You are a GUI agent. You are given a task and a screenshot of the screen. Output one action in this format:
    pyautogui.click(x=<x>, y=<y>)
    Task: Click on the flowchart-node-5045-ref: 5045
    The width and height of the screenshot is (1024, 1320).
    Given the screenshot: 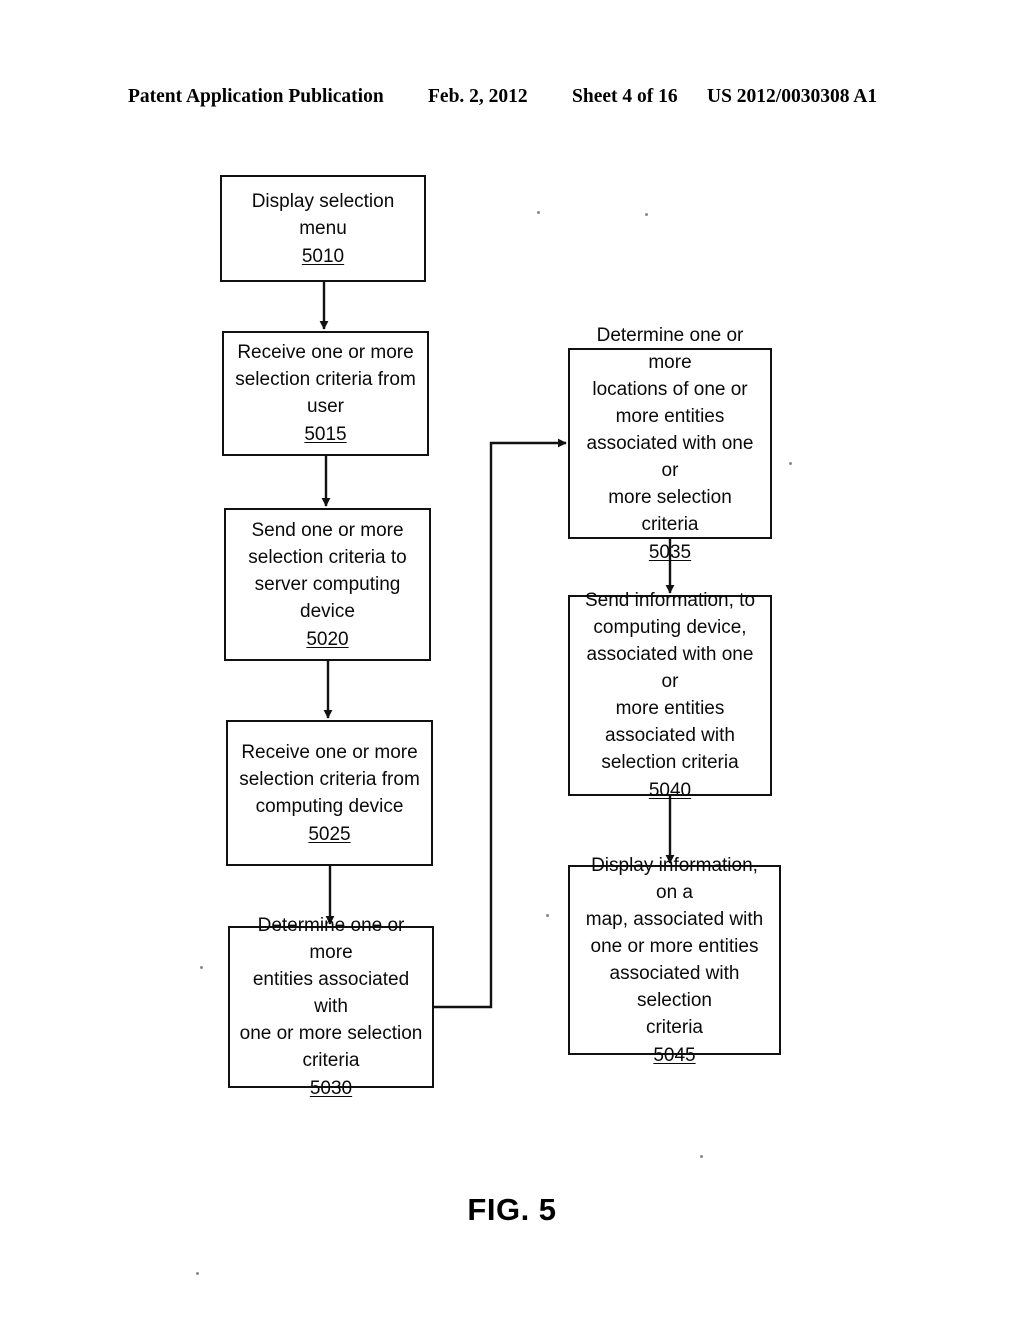 What is the action you would take?
    pyautogui.click(x=674, y=1055)
    